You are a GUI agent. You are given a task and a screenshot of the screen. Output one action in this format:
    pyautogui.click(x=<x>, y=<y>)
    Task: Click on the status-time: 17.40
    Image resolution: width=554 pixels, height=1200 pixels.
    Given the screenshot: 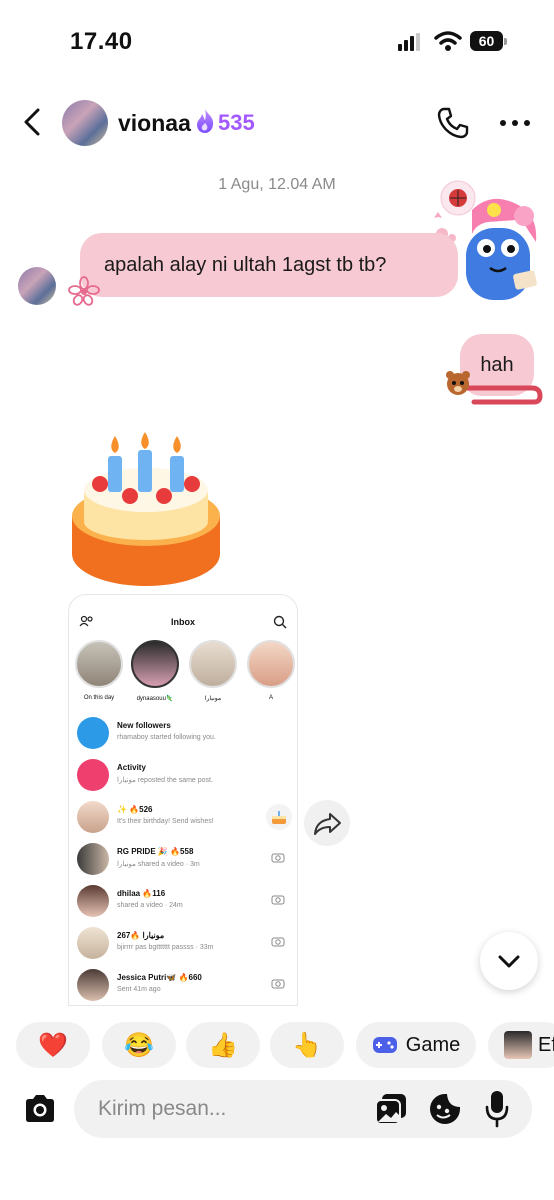 What is the action you would take?
    pyautogui.click(x=101, y=41)
    